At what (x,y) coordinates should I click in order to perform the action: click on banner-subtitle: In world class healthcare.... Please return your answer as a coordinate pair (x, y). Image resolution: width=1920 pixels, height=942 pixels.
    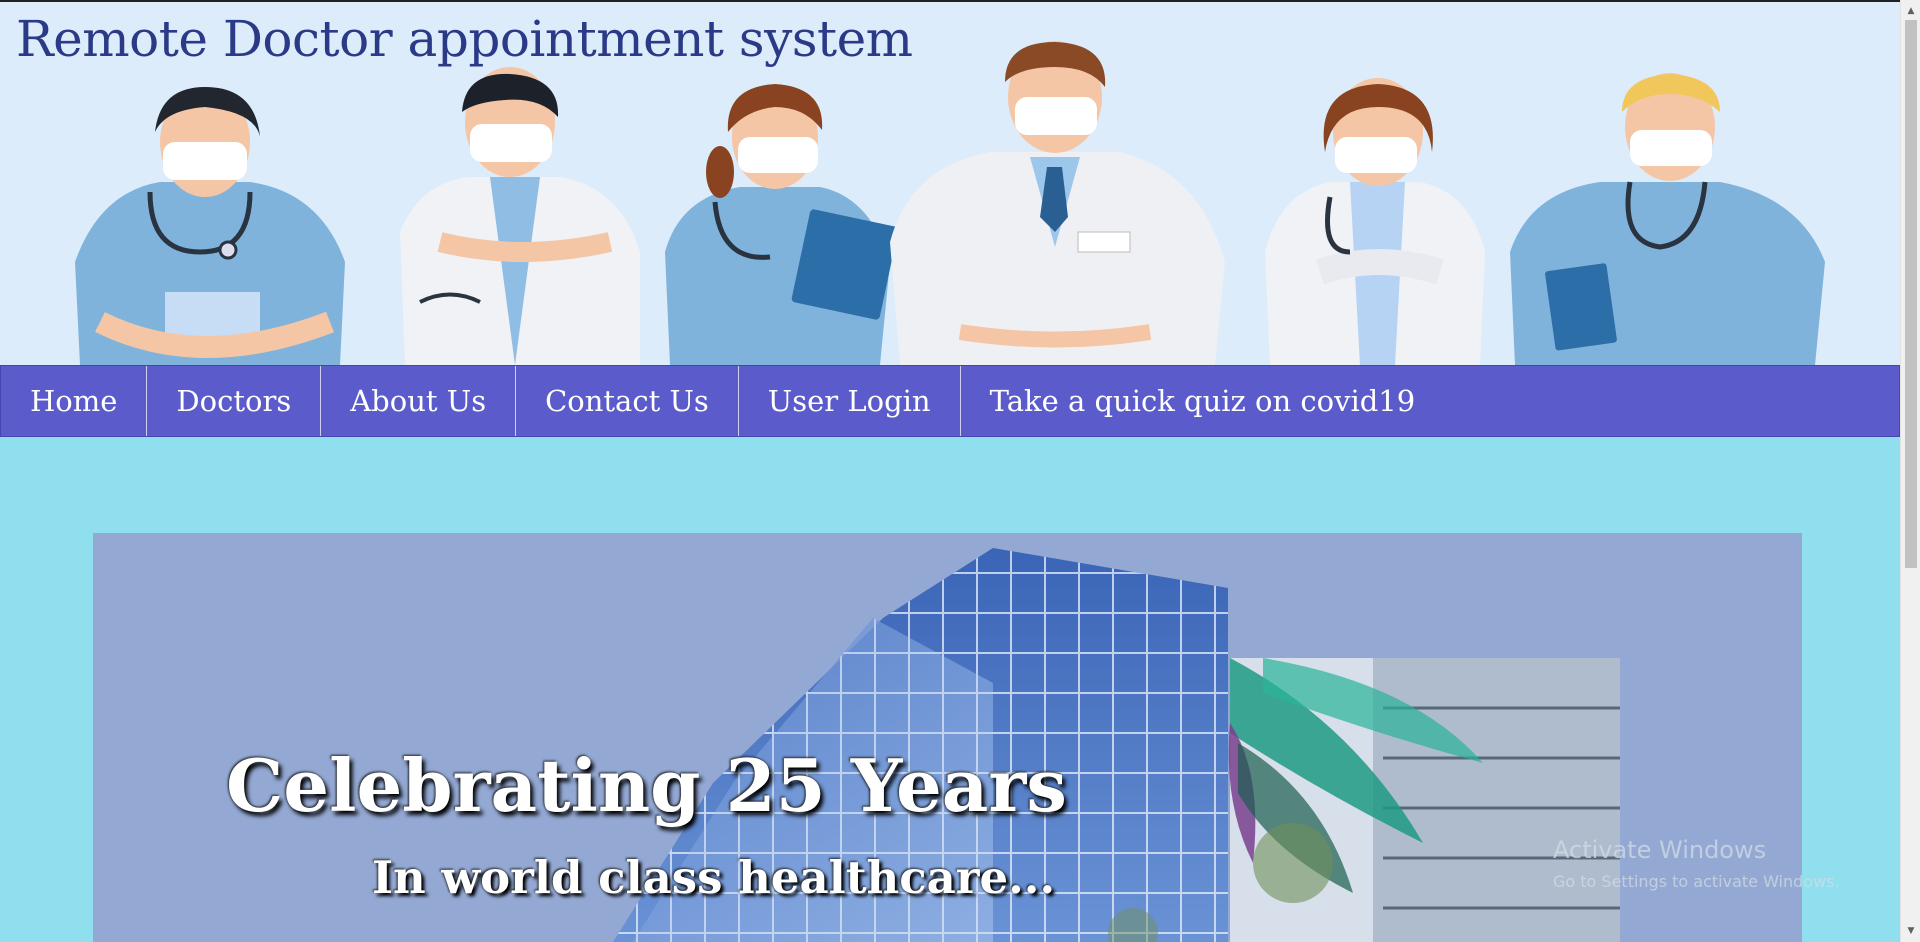
    Looking at the image, I should click on (714, 877).